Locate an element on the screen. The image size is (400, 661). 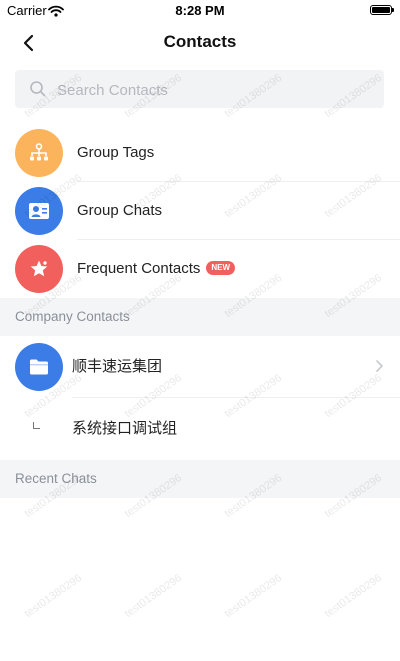
status-bar: Carrier 8:28 PM is located at coordinates (200, 11).